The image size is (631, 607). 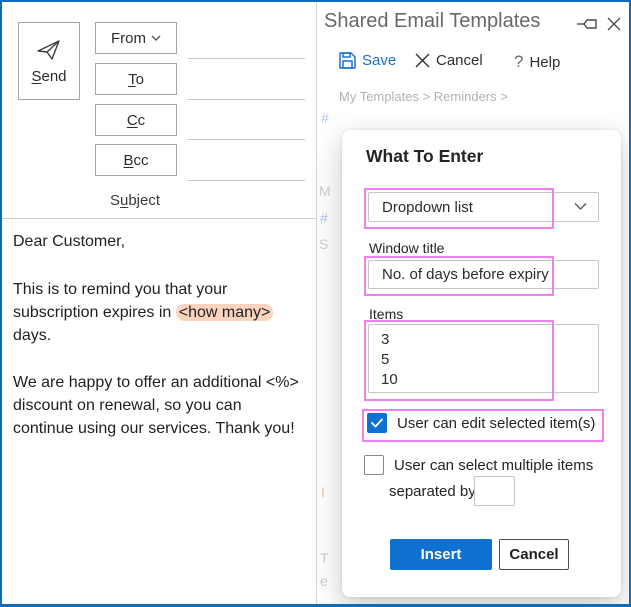 I want to click on obscured-panel-text: M, so click(x=325, y=191).